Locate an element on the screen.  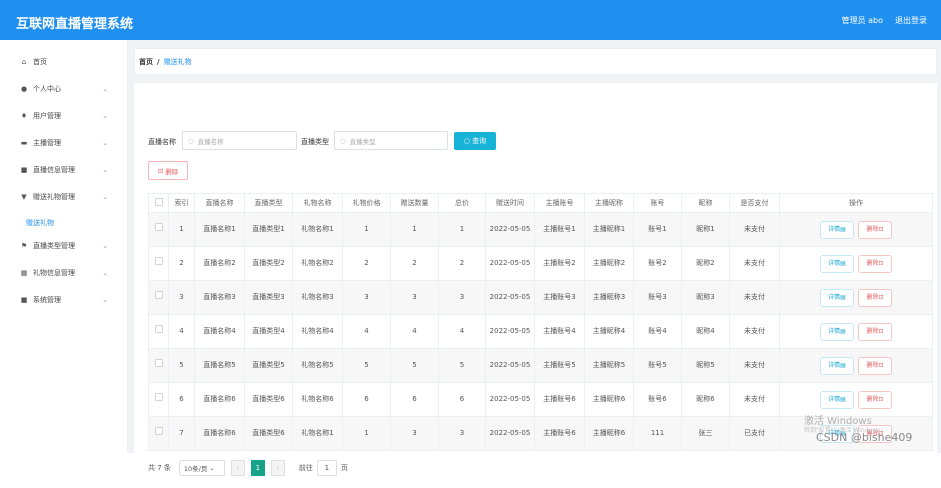
table-cell: 主播昵称5 is located at coordinates (609, 365).